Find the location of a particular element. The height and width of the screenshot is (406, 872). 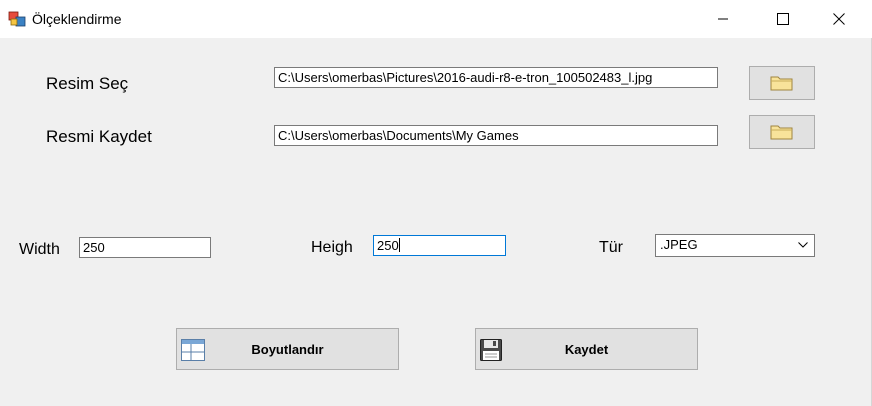

heigh-input: 250 is located at coordinates (439, 245).